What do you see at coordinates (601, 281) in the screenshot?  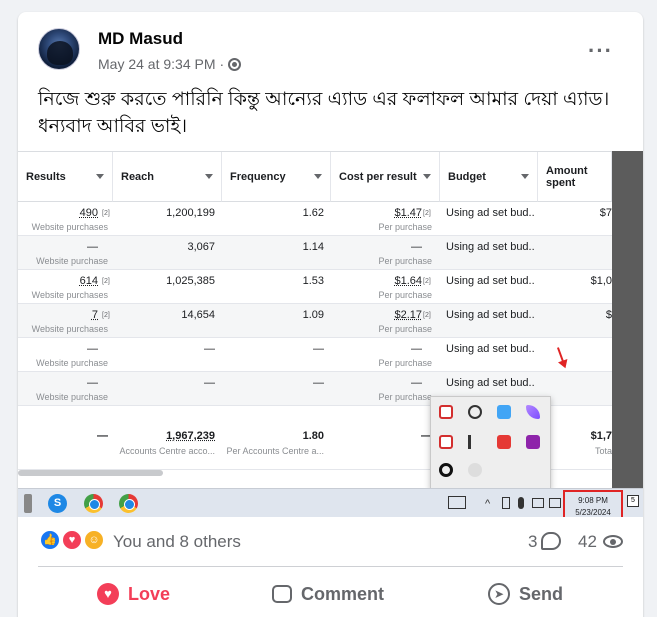 I see `amount-spent-cell: $1,0` at bounding box center [601, 281].